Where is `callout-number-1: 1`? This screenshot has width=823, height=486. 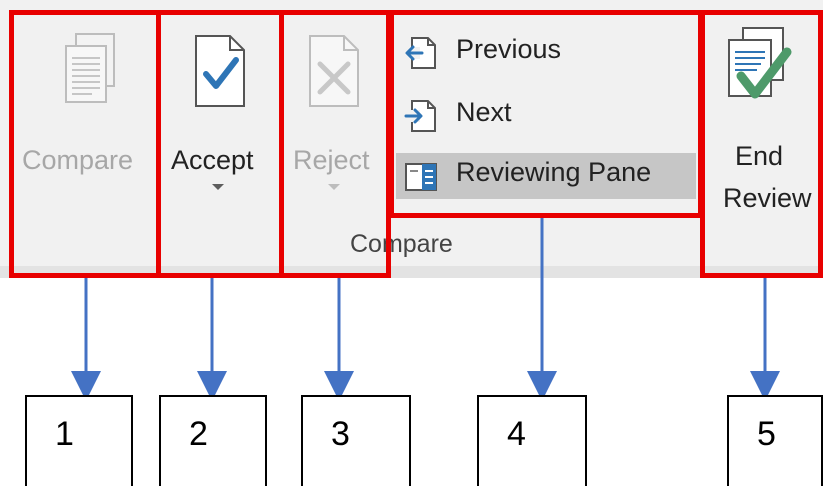
callout-number-1: 1 is located at coordinates (64, 434).